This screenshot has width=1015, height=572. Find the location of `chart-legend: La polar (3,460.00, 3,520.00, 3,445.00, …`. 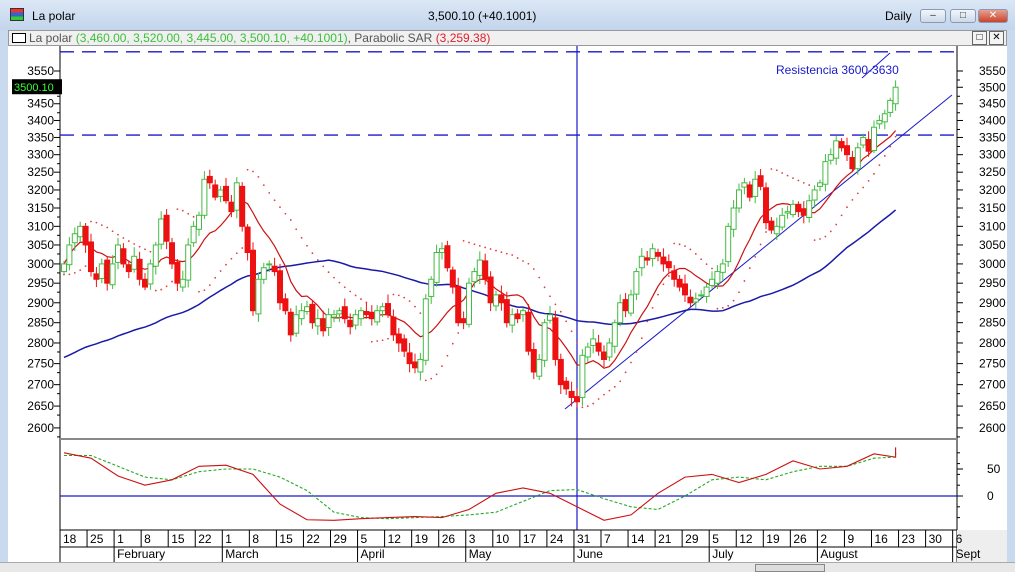

chart-legend: La polar (3,460.00, 3,520.00, 3,445.00, … is located at coordinates (507, 38).